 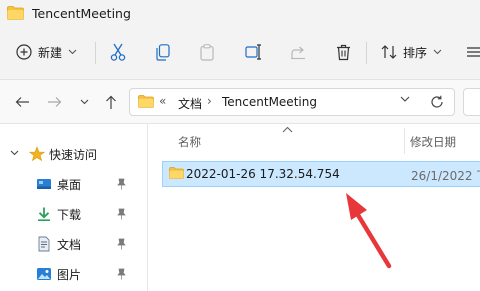 What do you see at coordinates (50, 52) in the screenshot?
I see `new-button-label: 新建` at bounding box center [50, 52].